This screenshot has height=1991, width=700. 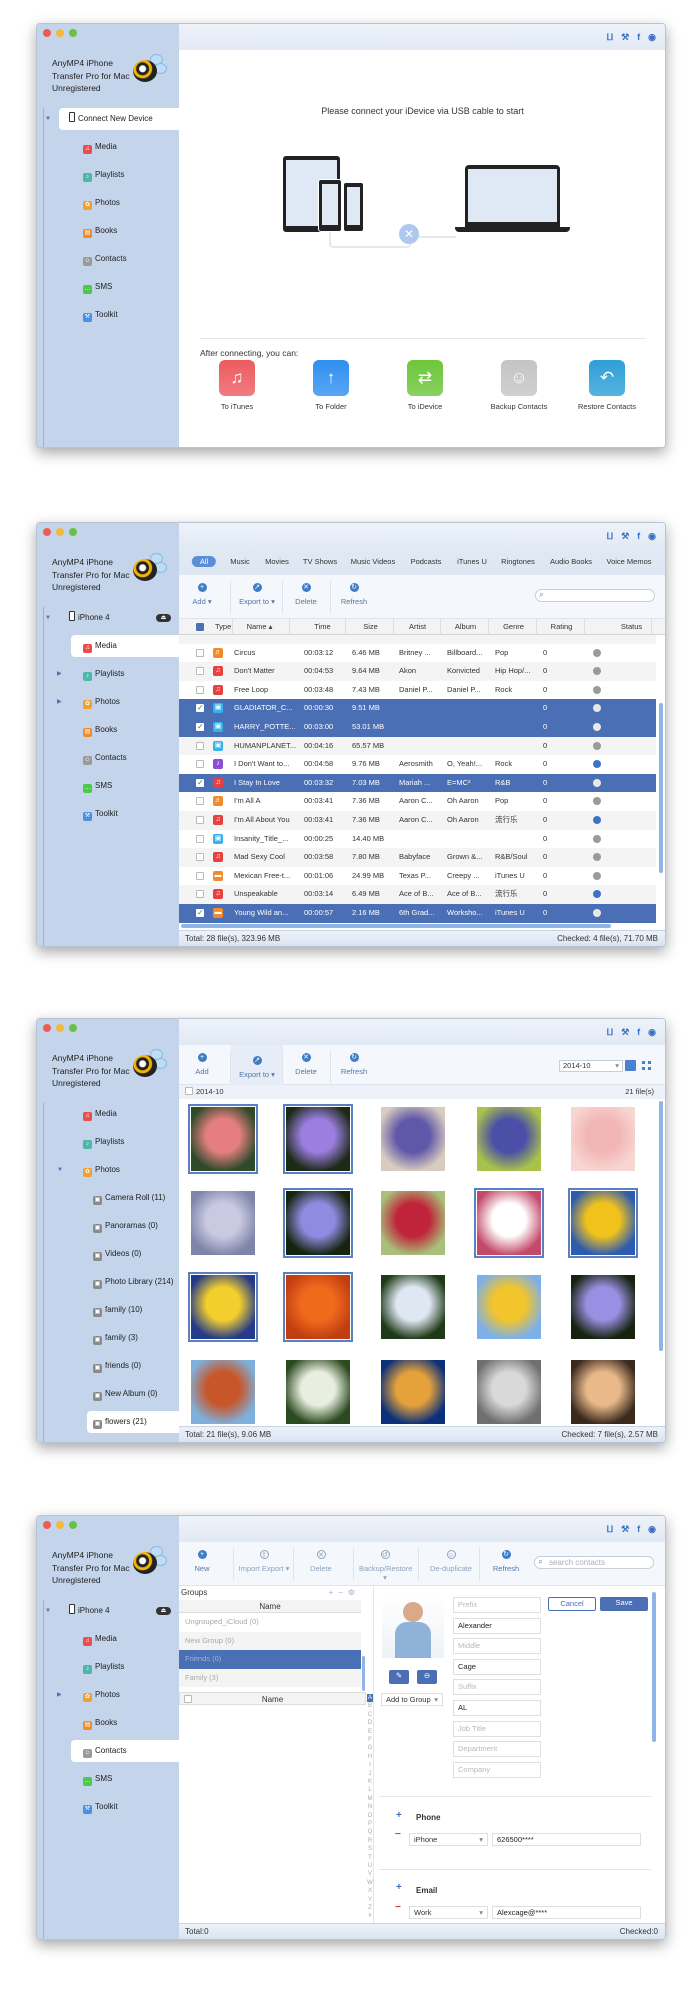 I want to click on sidebar-item-new-album-0-: ▣ New Album (0), so click(x=133, y=1394).